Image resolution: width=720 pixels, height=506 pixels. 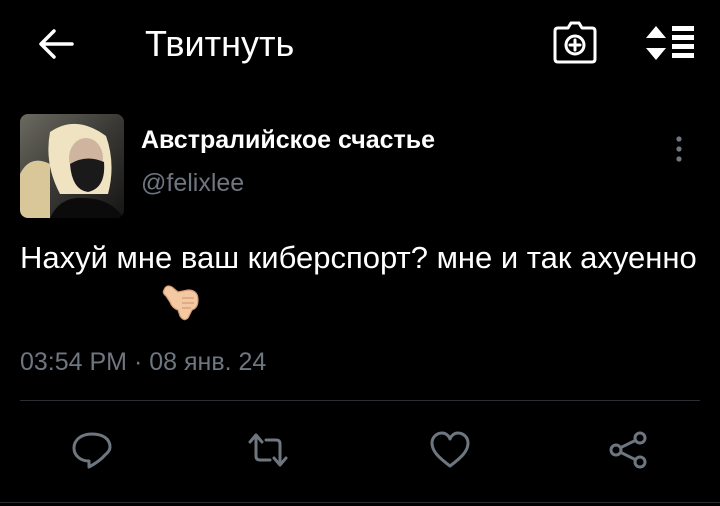 I want to click on page-title: Твитнуть, so click(x=220, y=43).